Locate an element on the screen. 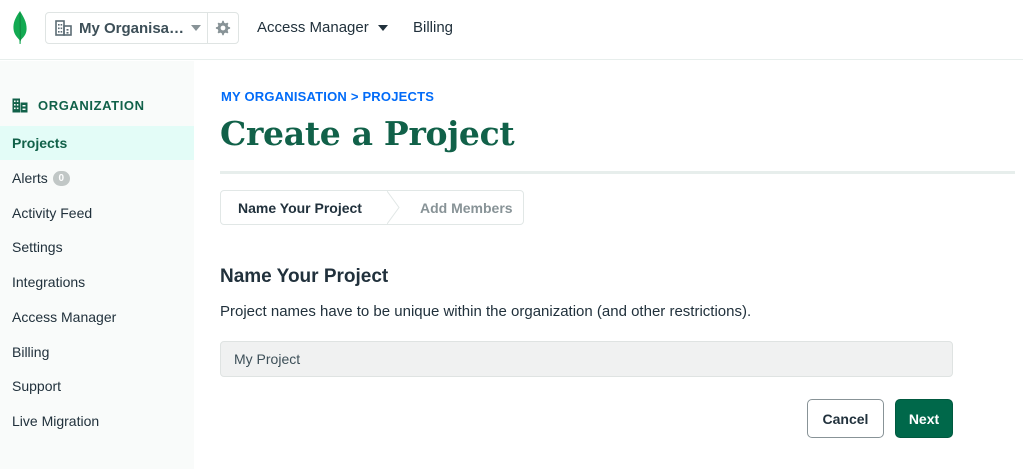 Image resolution: width=1023 pixels, height=469 pixels. sidebar-item-integrations: Integrations is located at coordinates (97, 282).